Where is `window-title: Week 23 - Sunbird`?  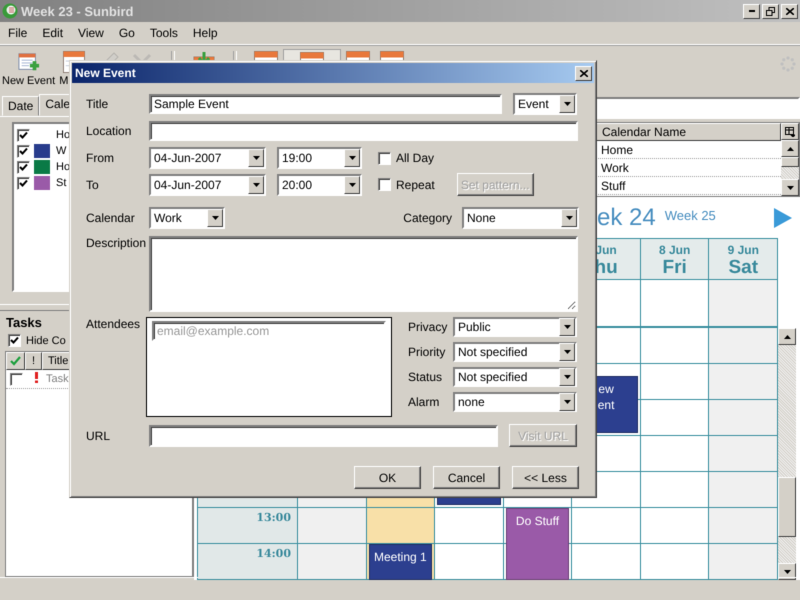
window-title: Week 23 - Sunbird is located at coordinates (77, 11).